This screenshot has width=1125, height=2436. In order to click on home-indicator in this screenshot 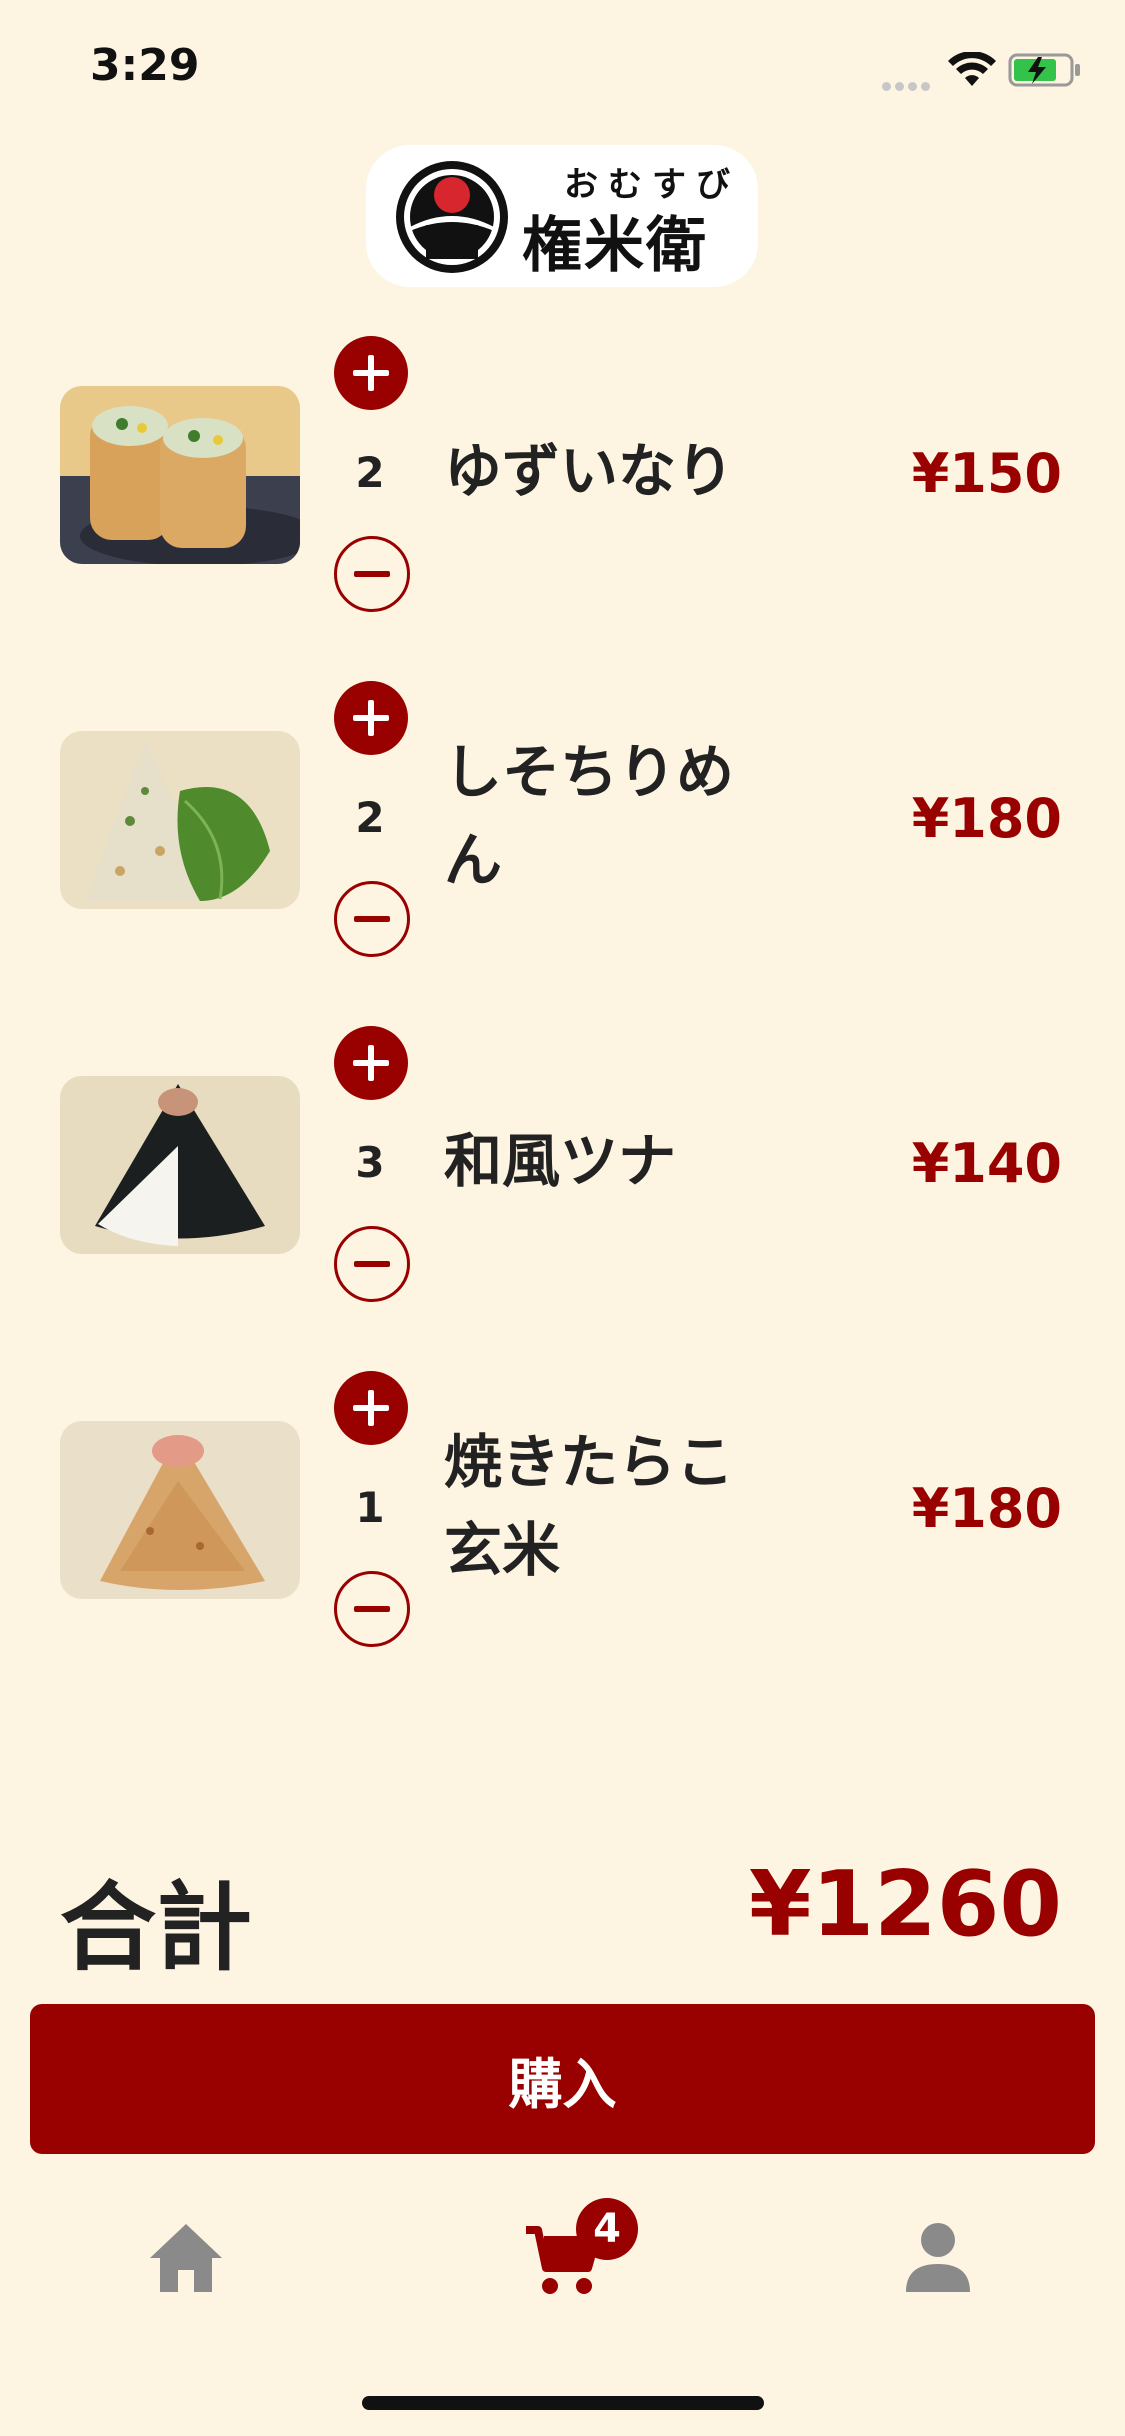, I will do `click(563, 2403)`.